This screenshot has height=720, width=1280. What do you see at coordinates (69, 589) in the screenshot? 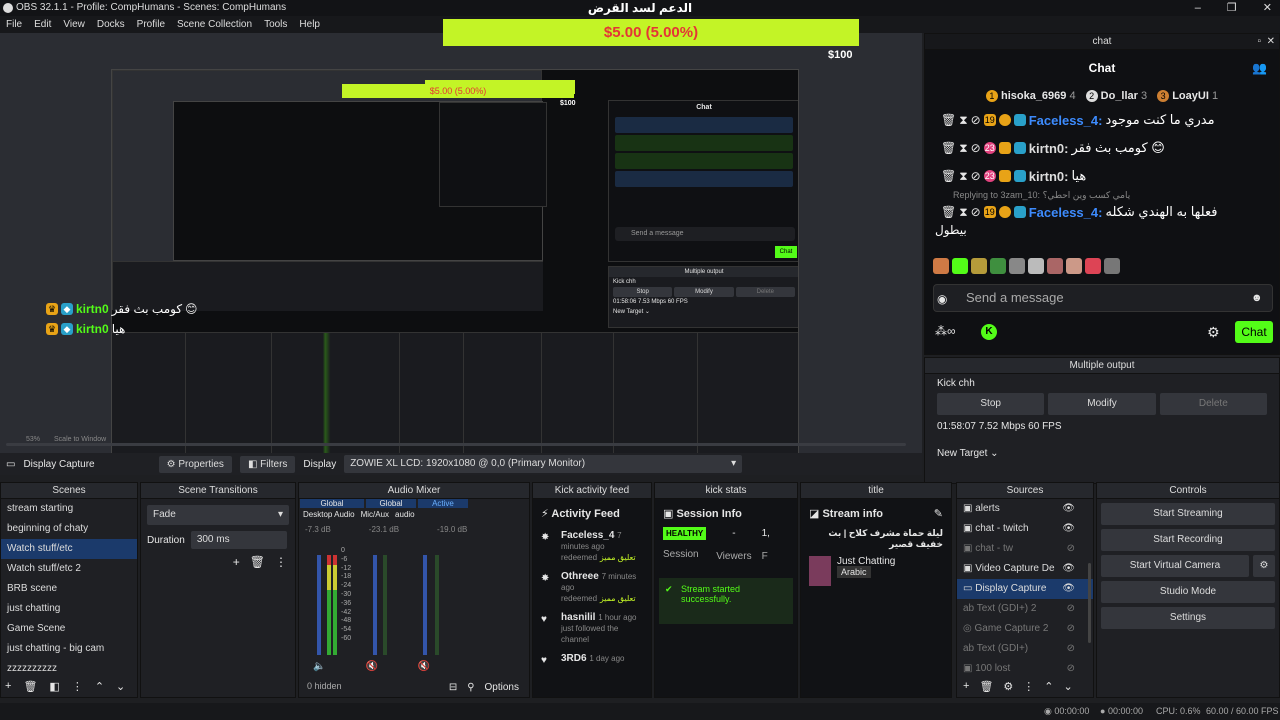
I see `scene-item: BRB scene` at bounding box center [69, 589].